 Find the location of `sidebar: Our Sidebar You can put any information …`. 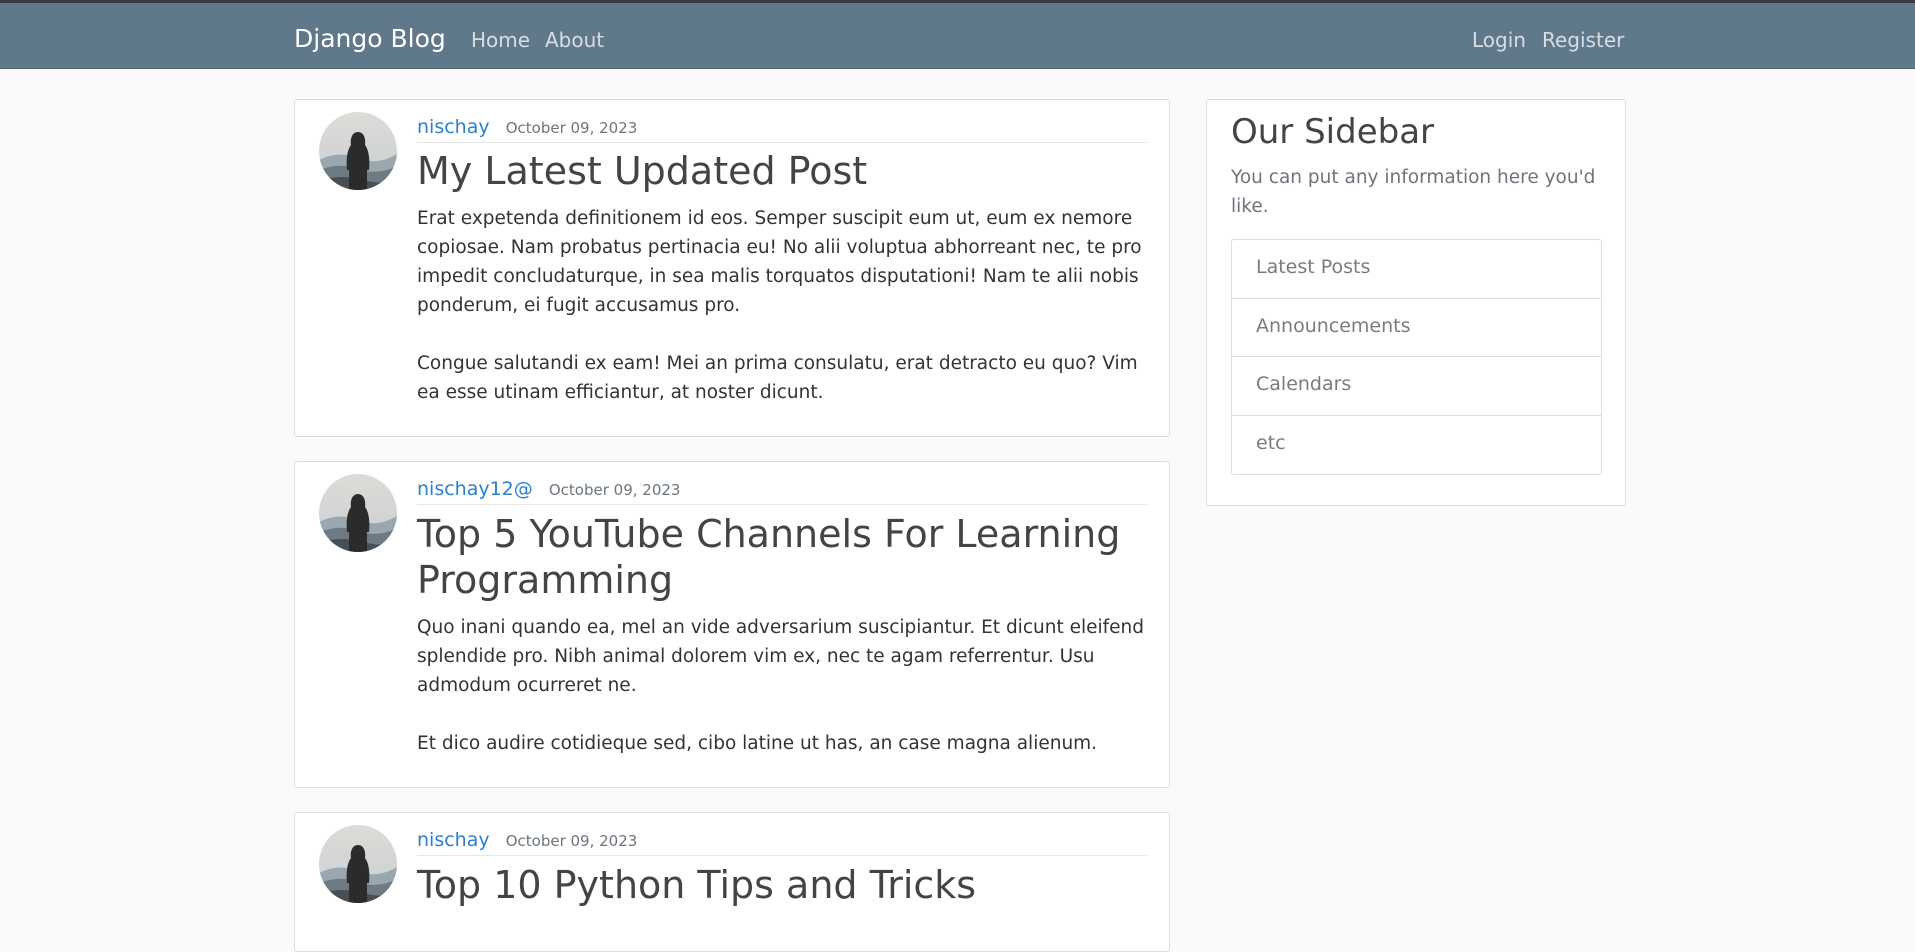

sidebar: Our Sidebar You can put any information … is located at coordinates (1416, 302).